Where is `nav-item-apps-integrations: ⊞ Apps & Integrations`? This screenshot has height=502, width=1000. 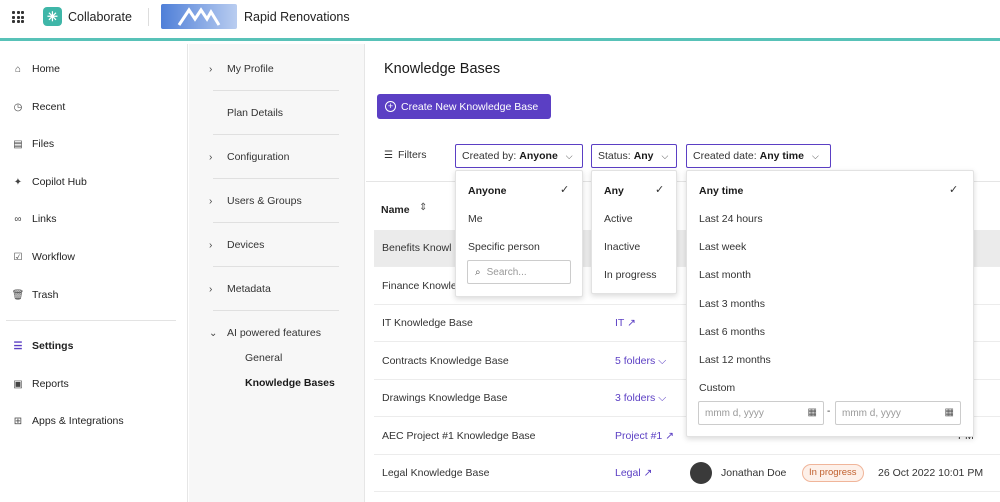
nav-item-apps-integrations: ⊞ Apps & Integrations is located at coordinates (68, 421).